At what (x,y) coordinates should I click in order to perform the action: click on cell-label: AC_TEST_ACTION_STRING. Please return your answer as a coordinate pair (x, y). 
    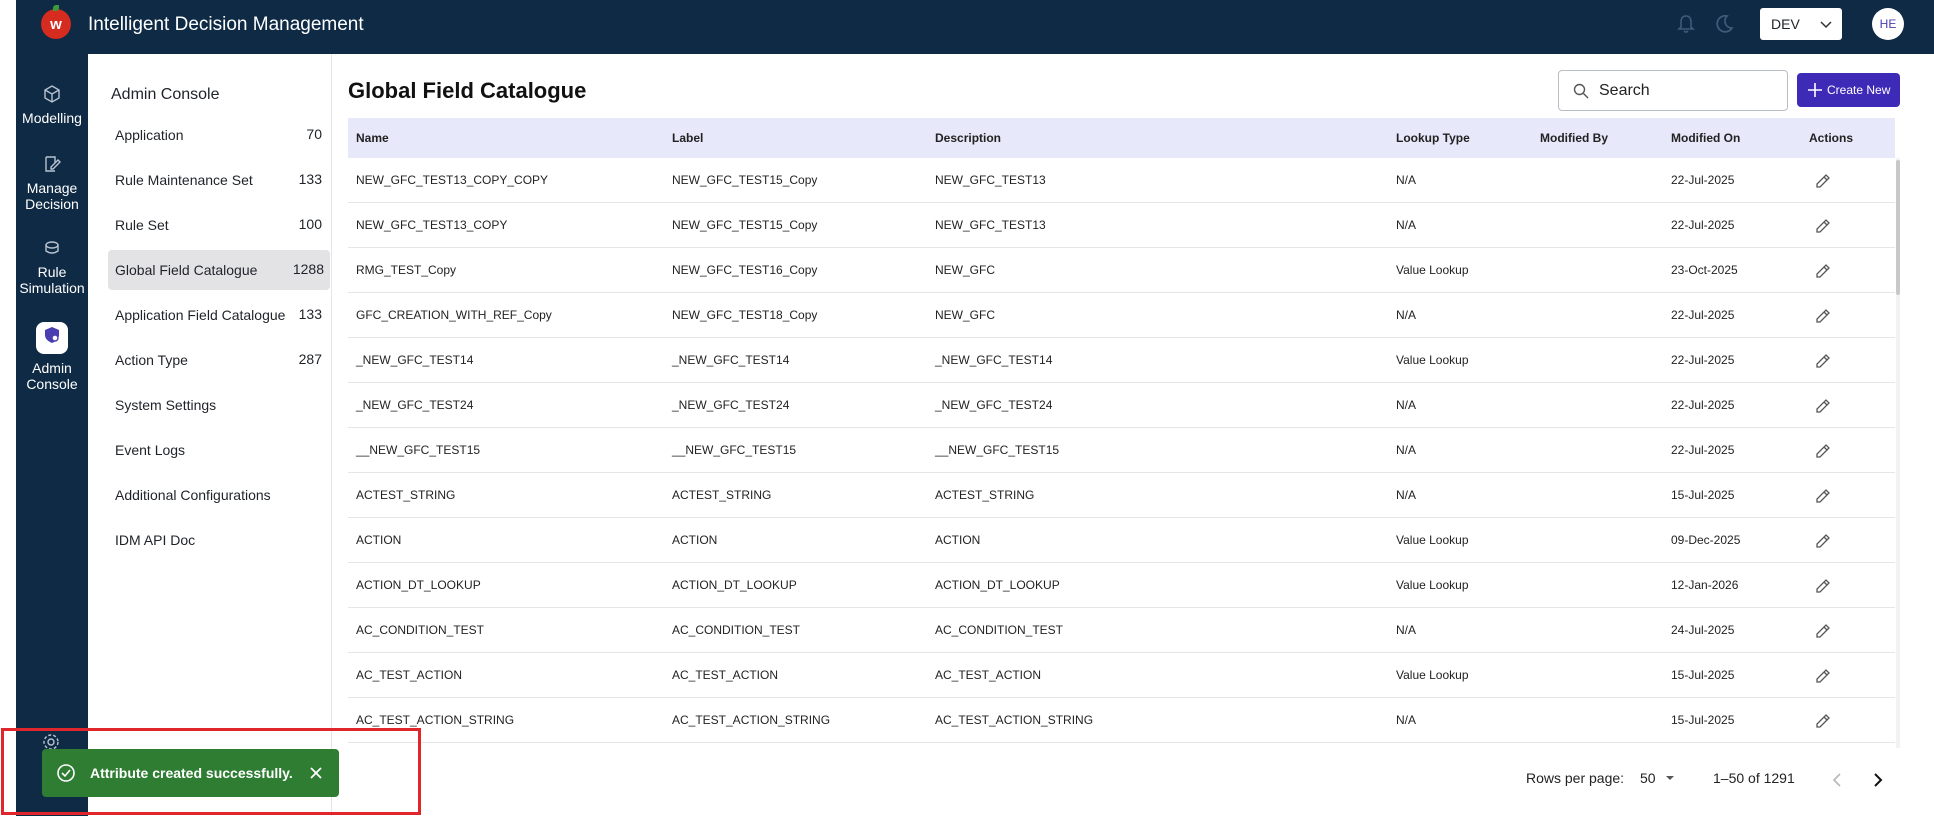
    Looking at the image, I should click on (751, 720).